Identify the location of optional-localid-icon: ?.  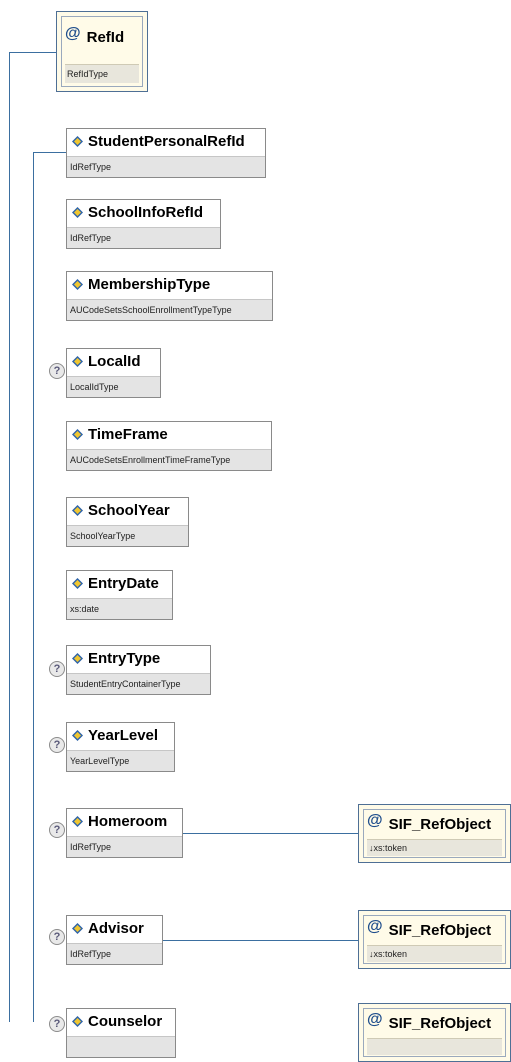
(57, 371).